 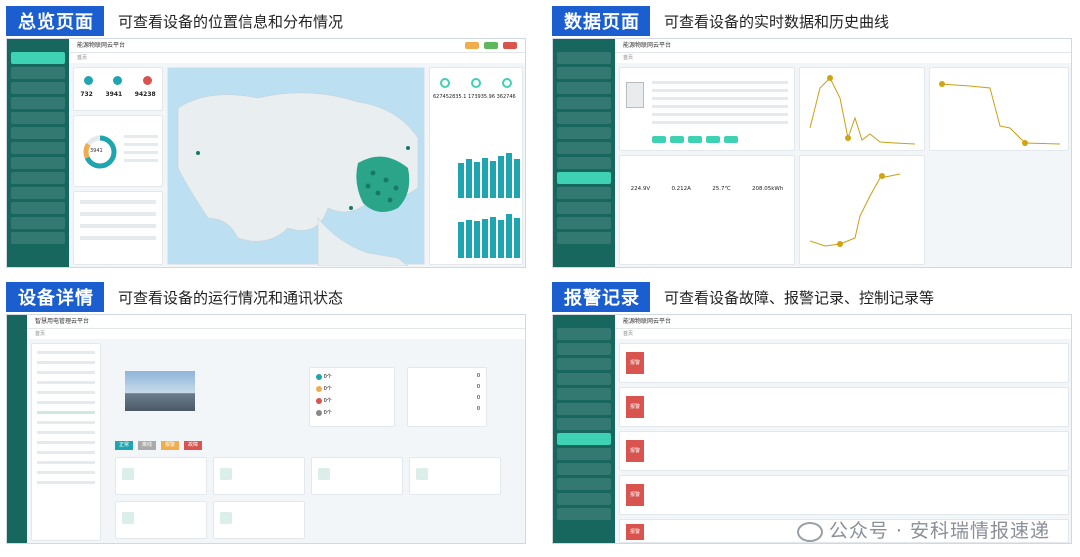 What do you see at coordinates (474, 97) in the screenshot?
I see `energy-totals: 627452835.1 173935.96 362746` at bounding box center [474, 97].